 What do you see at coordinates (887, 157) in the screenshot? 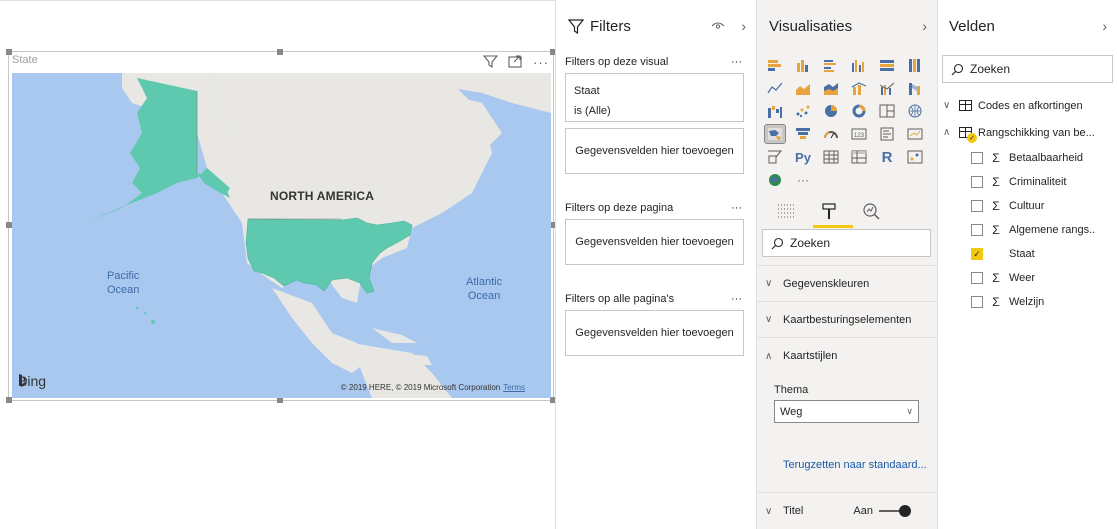
I see `r-visual-icon: R` at bounding box center [887, 157].